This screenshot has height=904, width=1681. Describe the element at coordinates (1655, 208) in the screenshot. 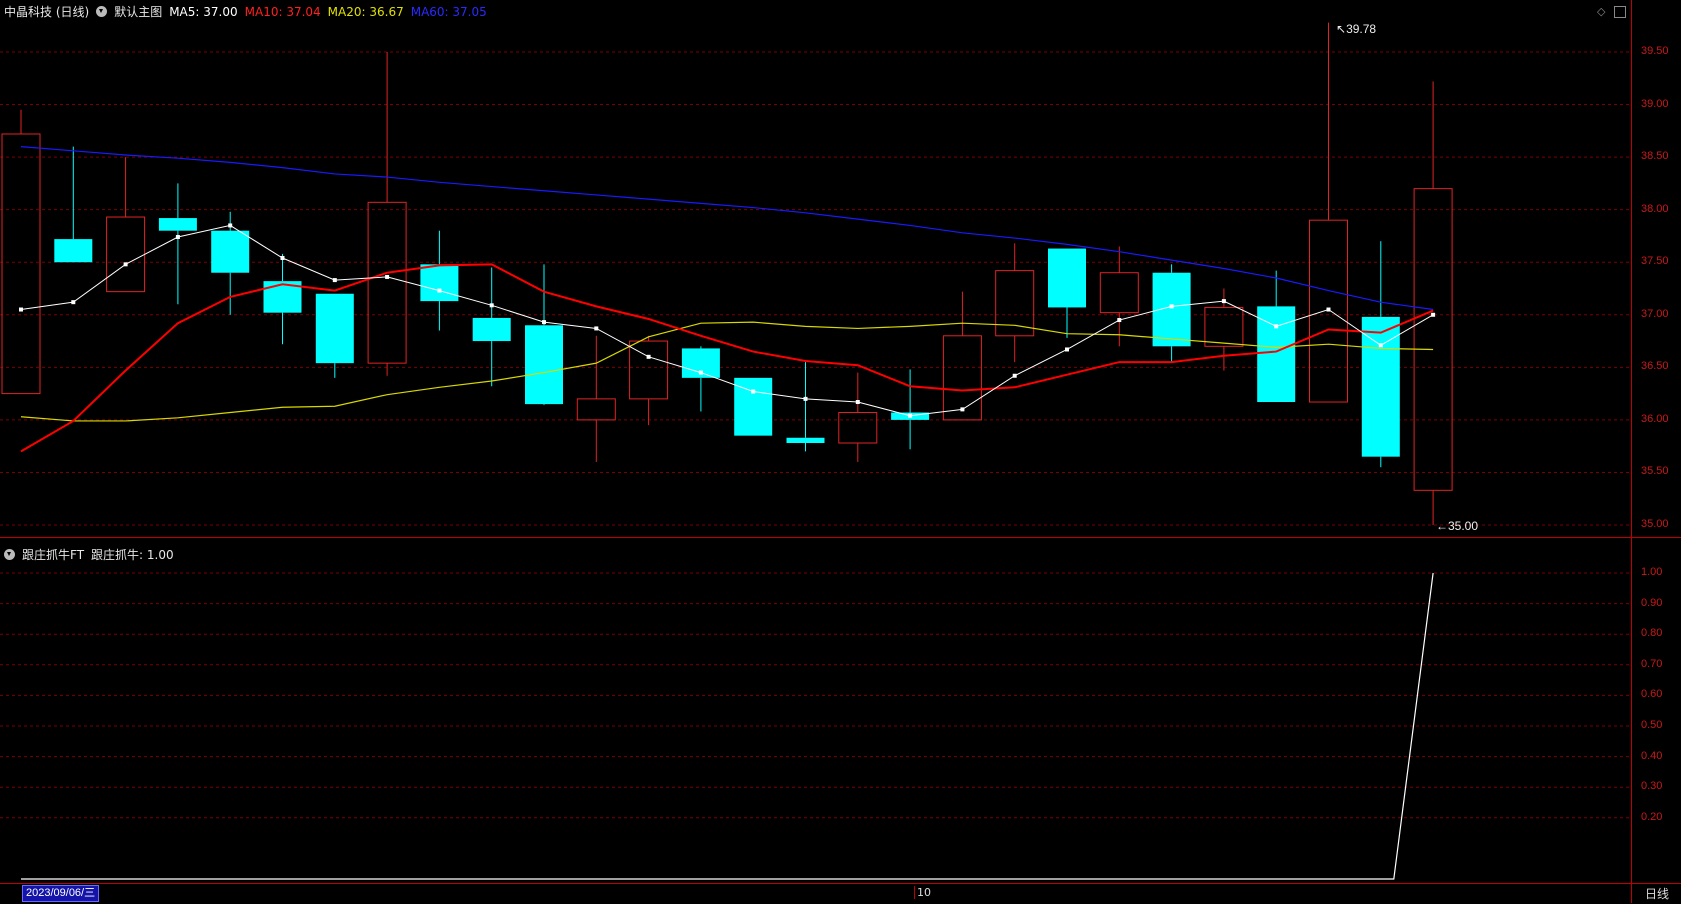

I see `price-tick-label: 38.00` at that location.